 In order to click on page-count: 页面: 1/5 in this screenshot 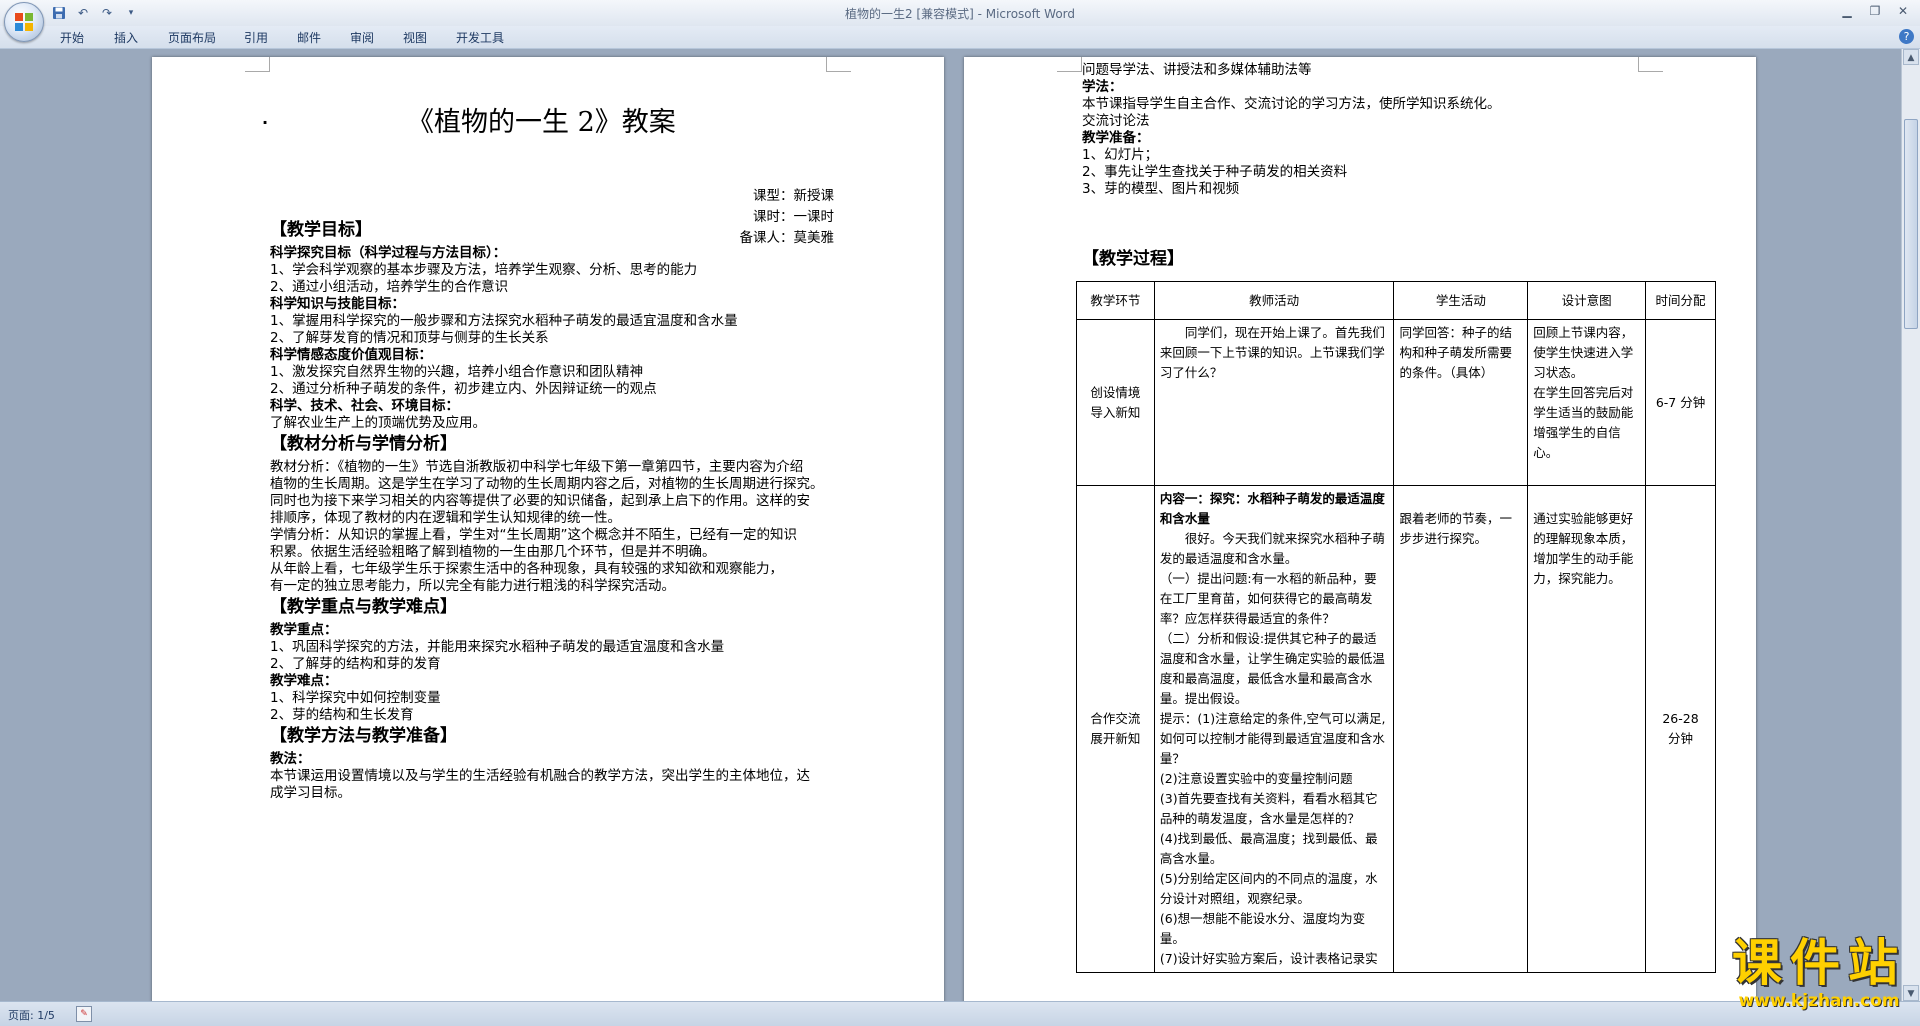, I will do `click(31, 1015)`.